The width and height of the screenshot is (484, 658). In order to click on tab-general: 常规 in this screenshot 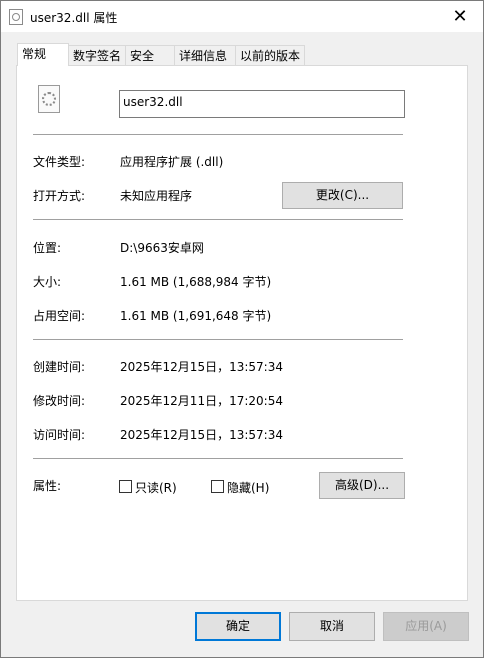, I will do `click(43, 54)`.